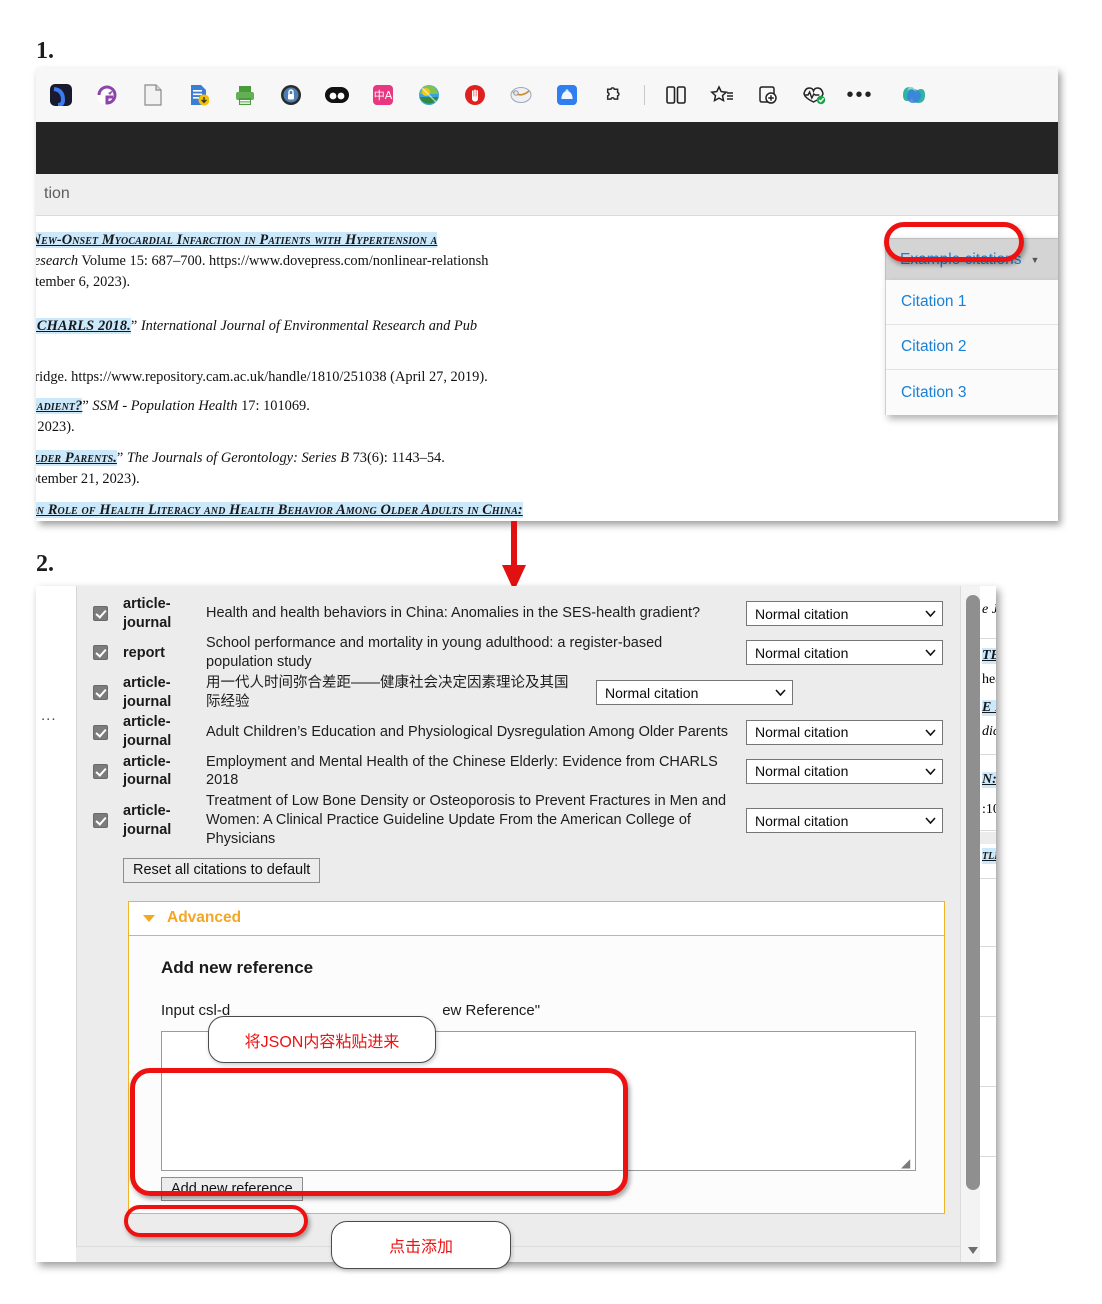 This screenshot has height=1304, width=1102. I want to click on page-section-header: tion, so click(547, 195).